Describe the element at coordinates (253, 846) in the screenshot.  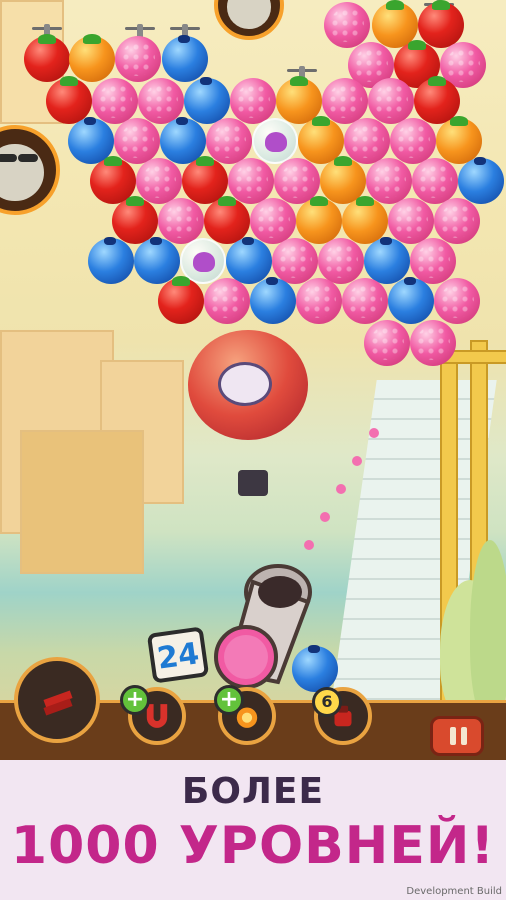
I see `promo-line-2: 1000 УРОВНЕЙ!` at that location.